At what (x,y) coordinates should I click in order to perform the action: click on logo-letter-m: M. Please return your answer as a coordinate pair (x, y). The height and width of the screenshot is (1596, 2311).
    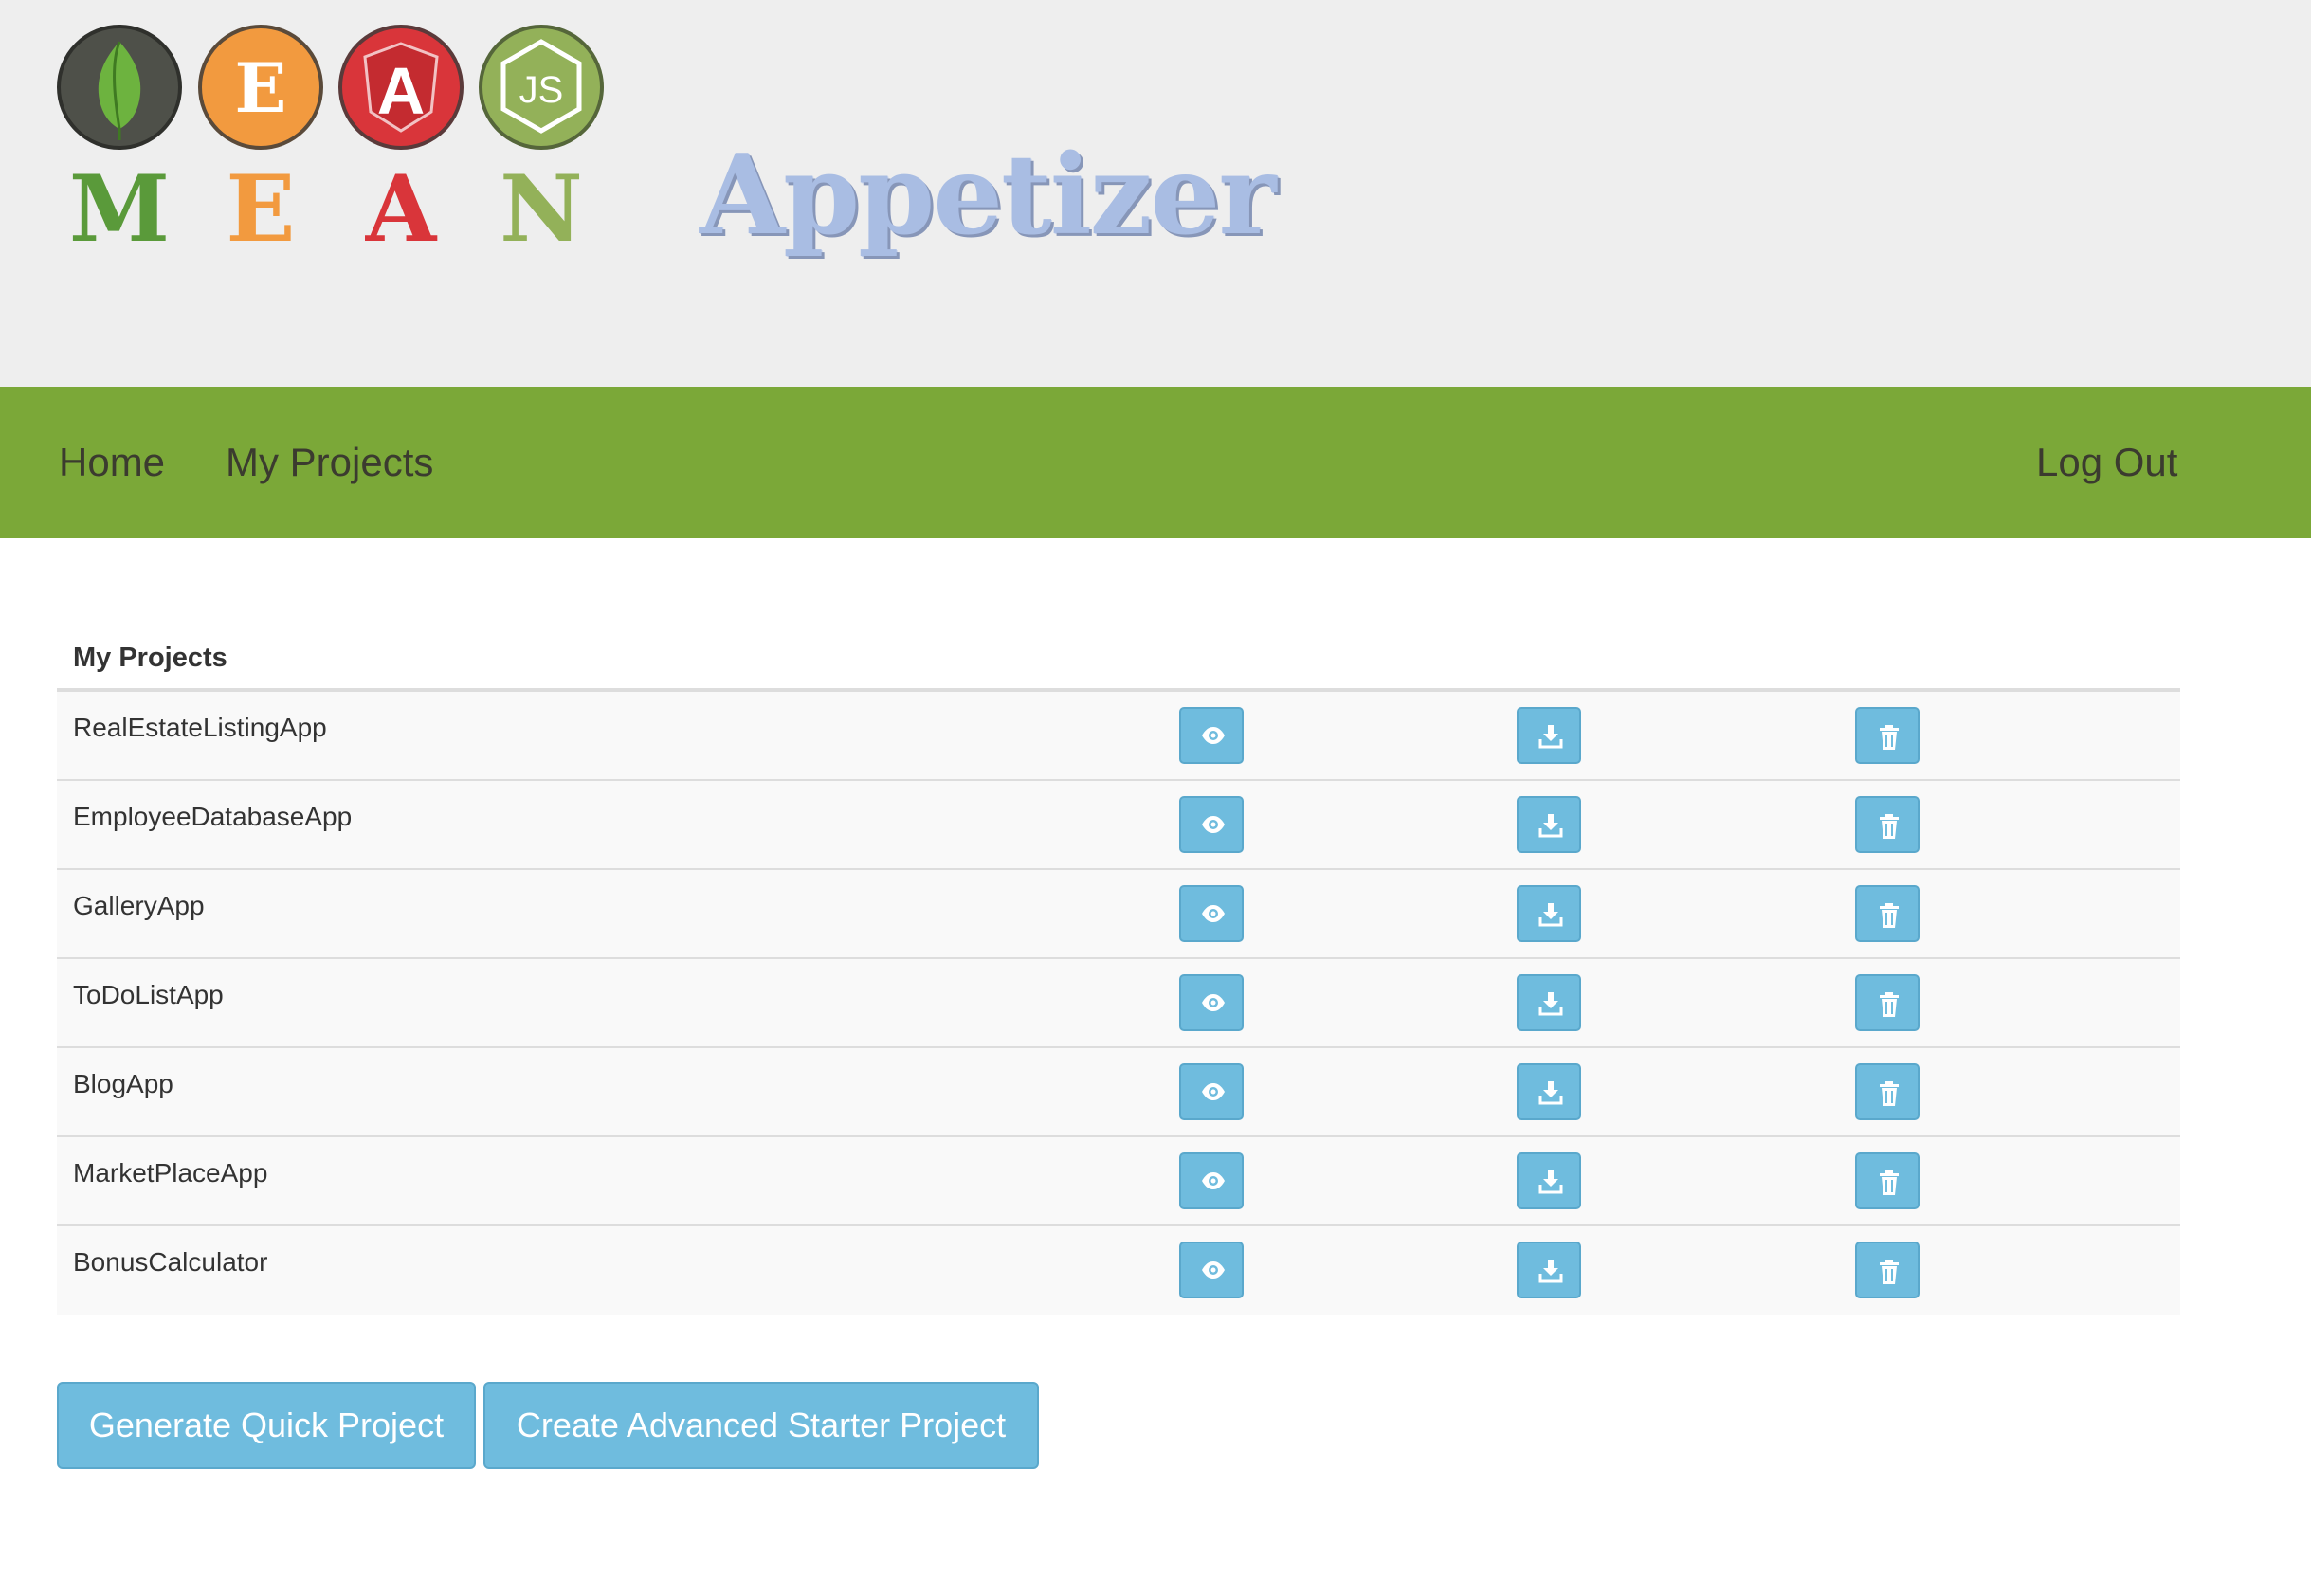
    Looking at the image, I should click on (119, 209).